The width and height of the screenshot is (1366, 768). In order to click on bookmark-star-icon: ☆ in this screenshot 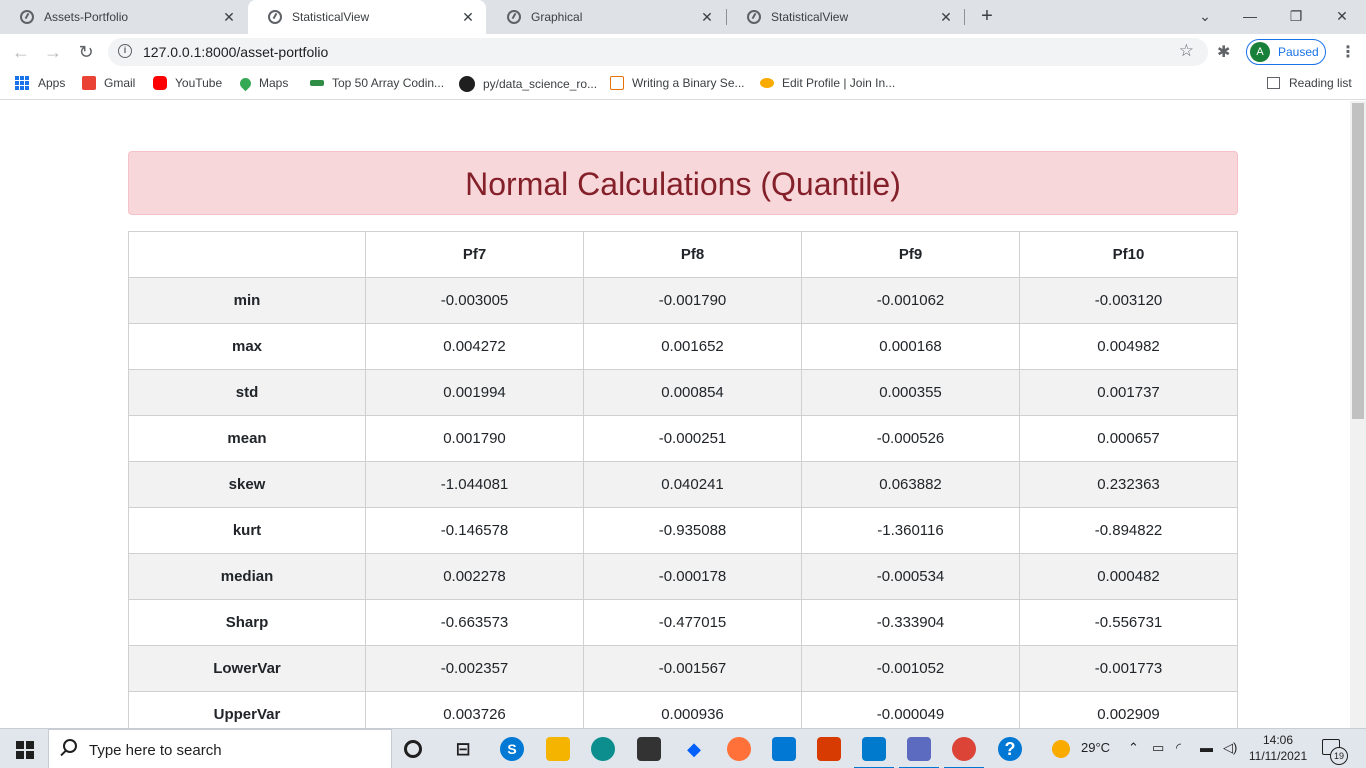, I will do `click(1186, 51)`.